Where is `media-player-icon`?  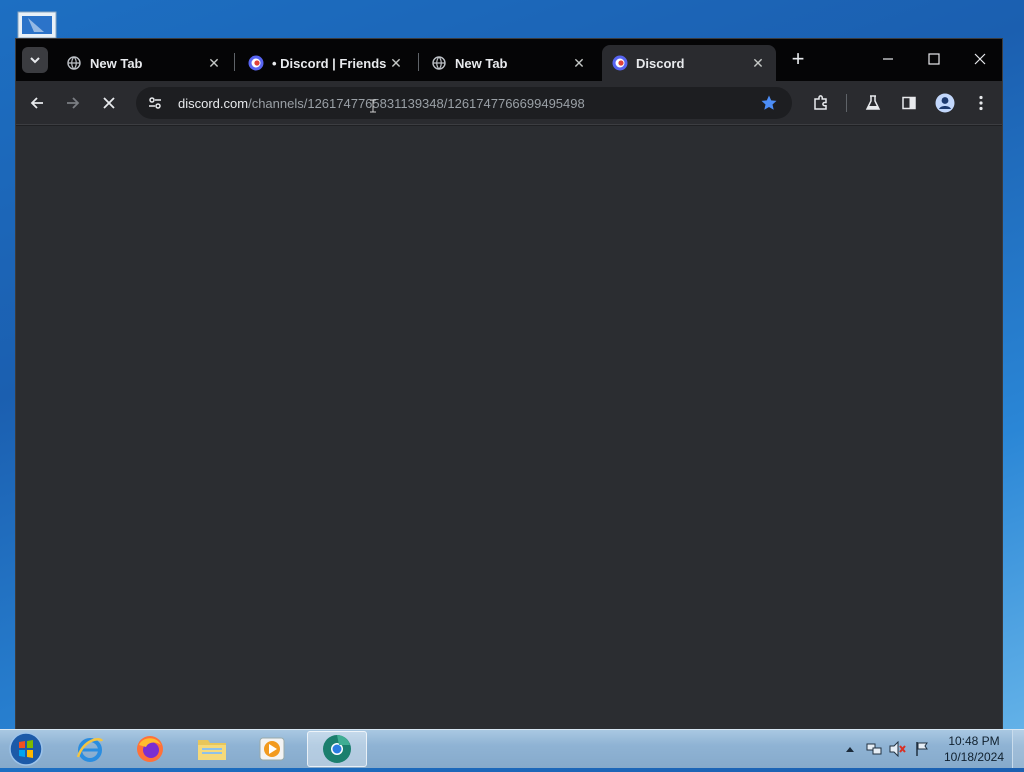
media-player-icon is located at coordinates (272, 749).